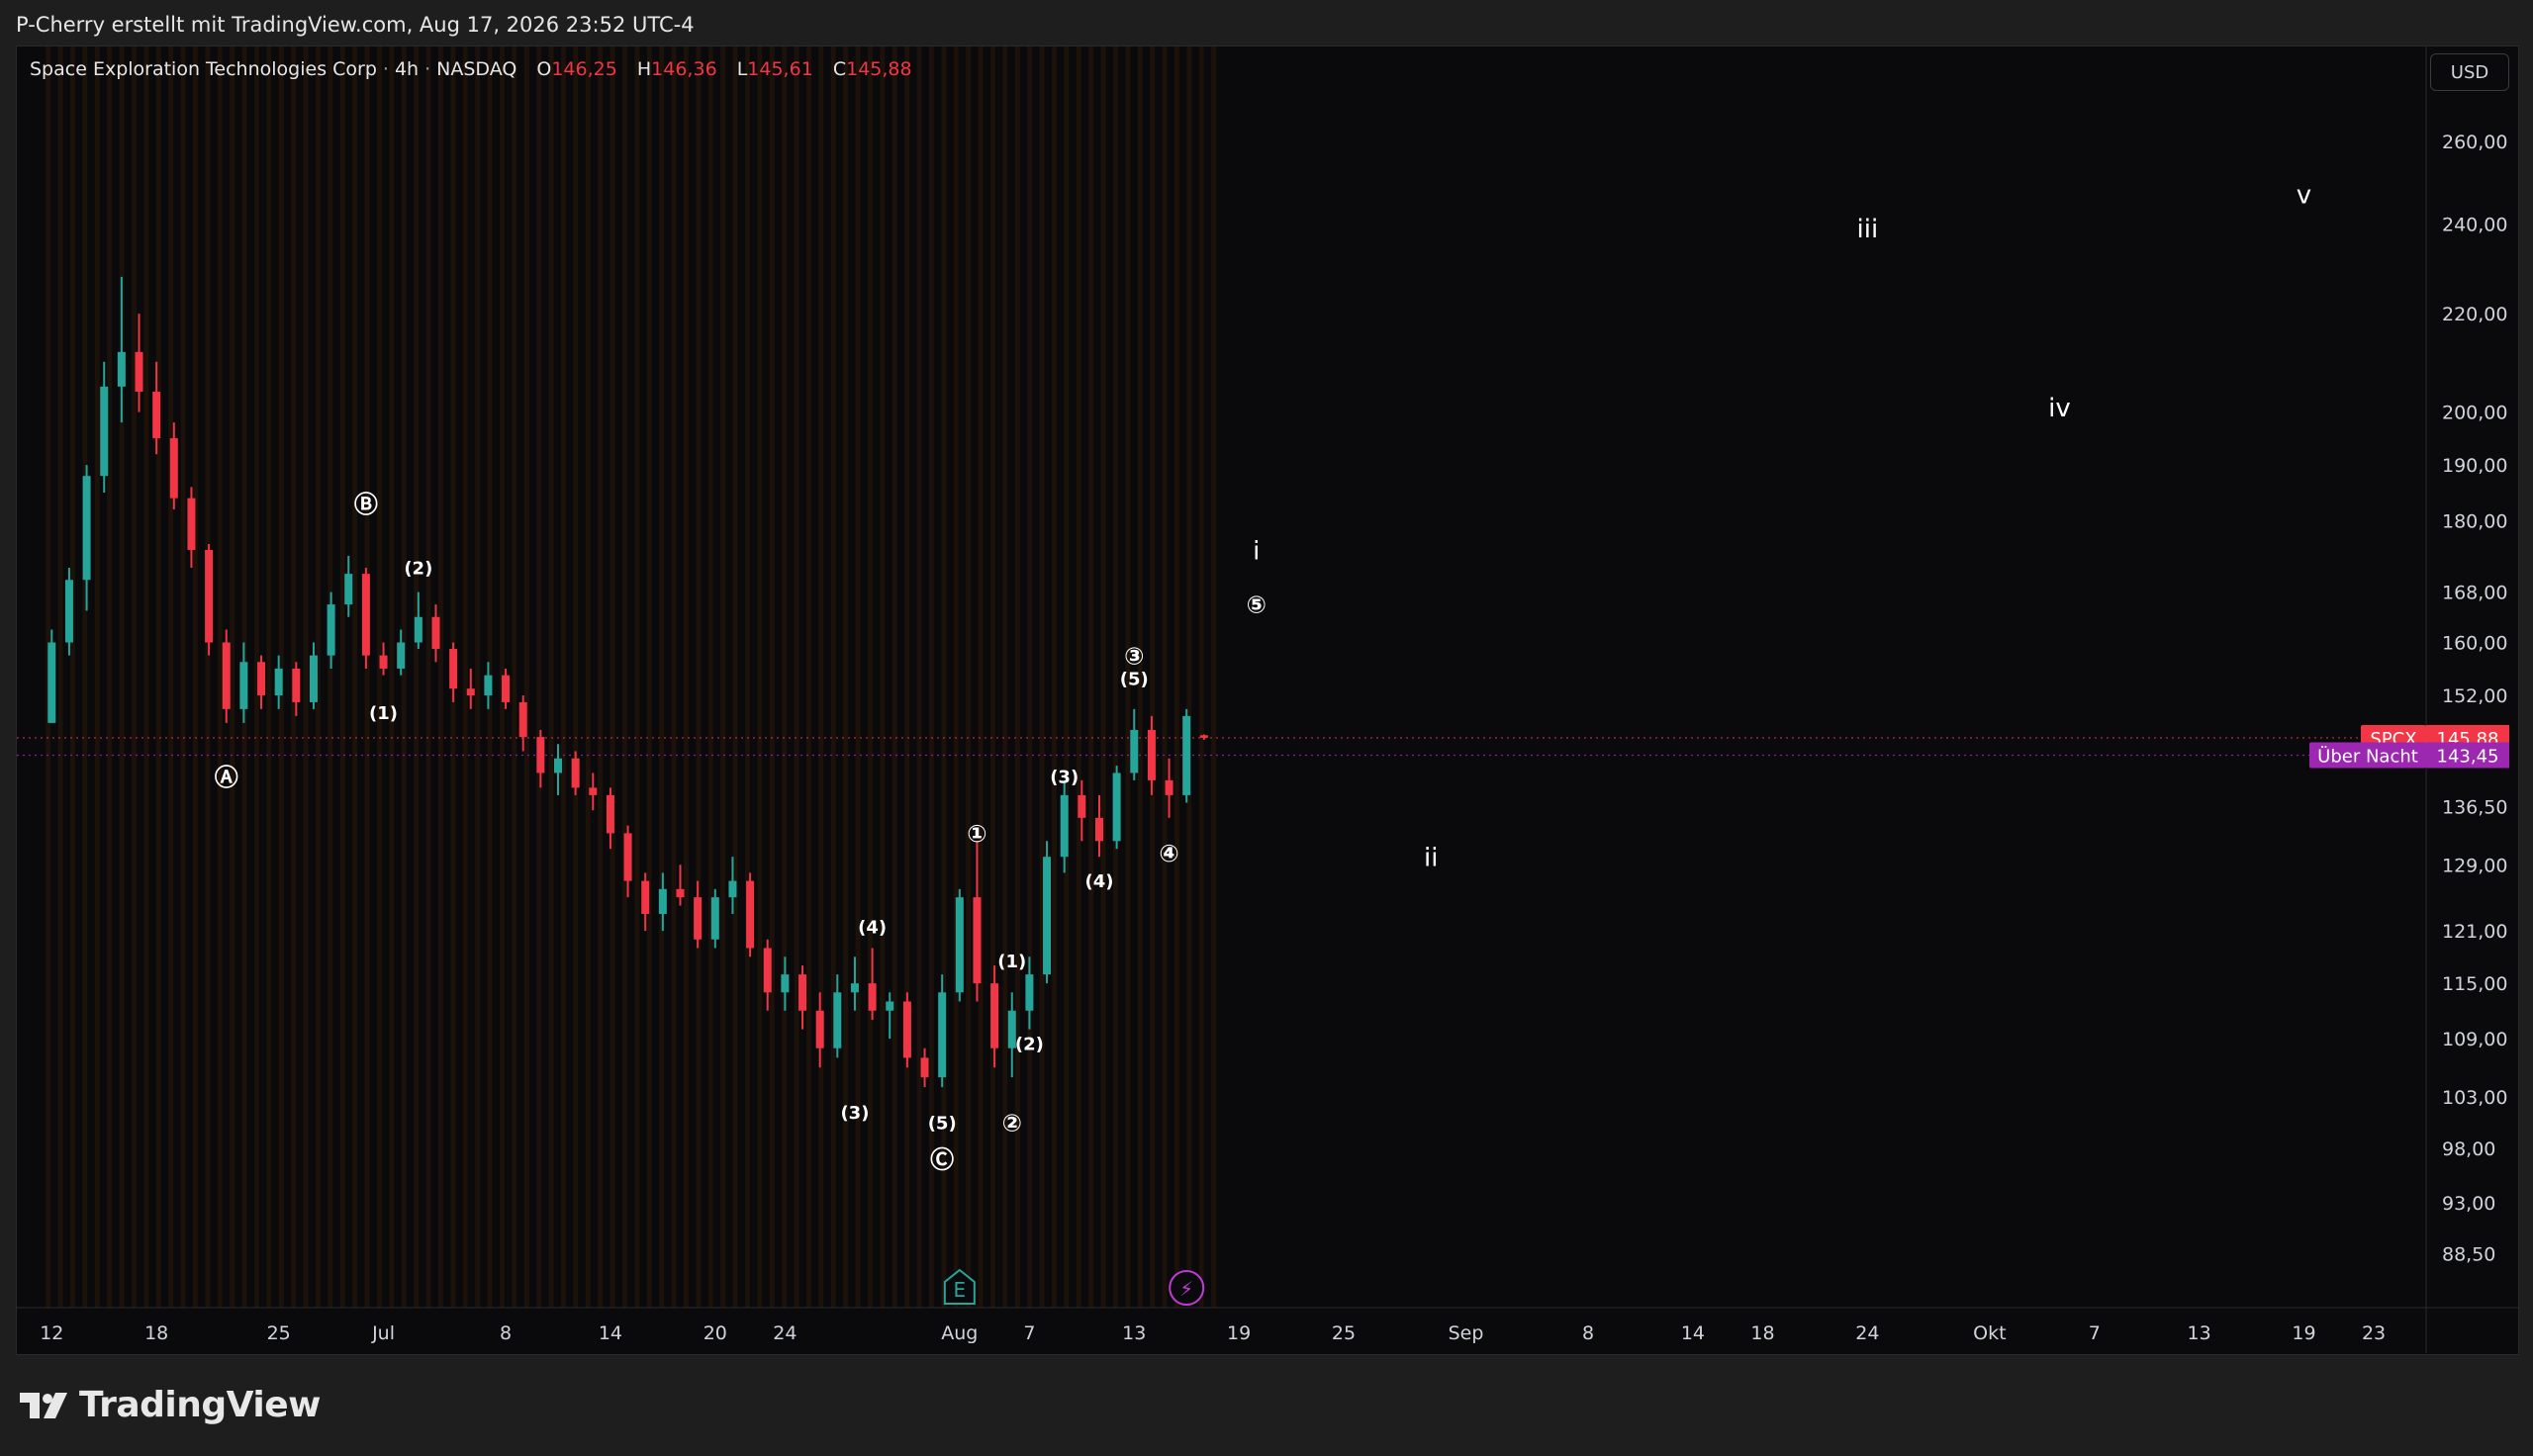  Describe the element at coordinates (2474, 644) in the screenshot. I see `price-tick-label: 160,00` at that location.